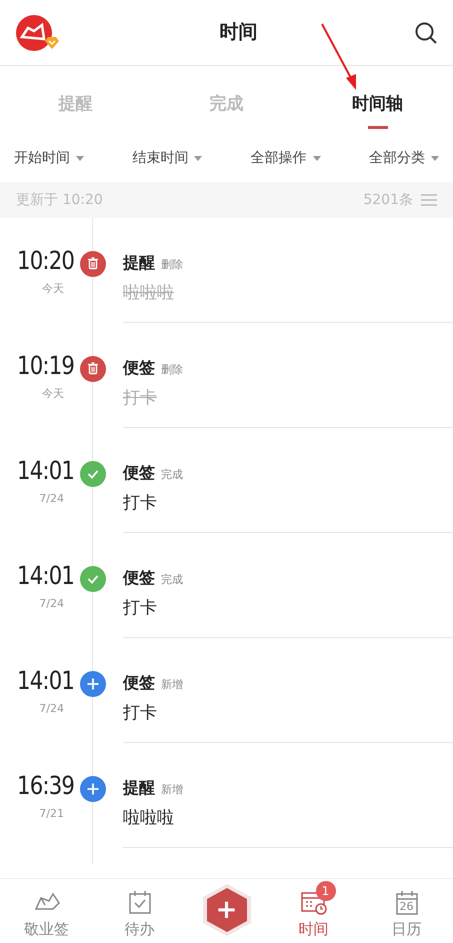  I want to click on calendar-date: 26, so click(406, 906).